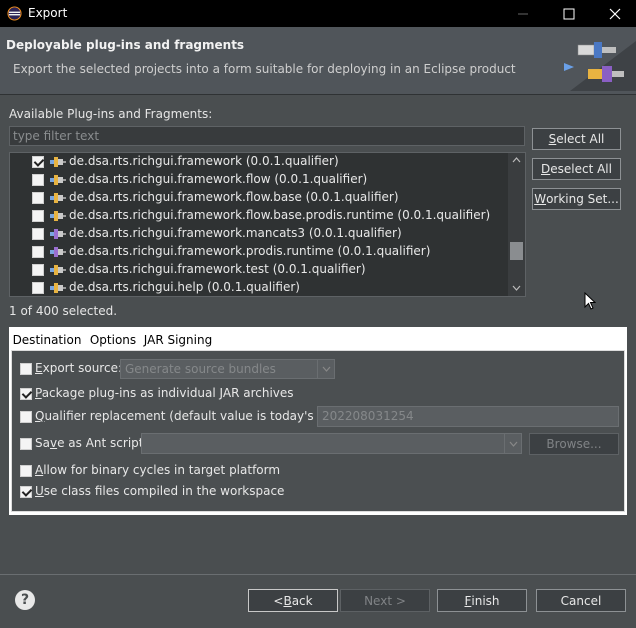 This screenshot has height=628, width=636. I want to click on qualifier-field: 202208031254, so click(468, 416).